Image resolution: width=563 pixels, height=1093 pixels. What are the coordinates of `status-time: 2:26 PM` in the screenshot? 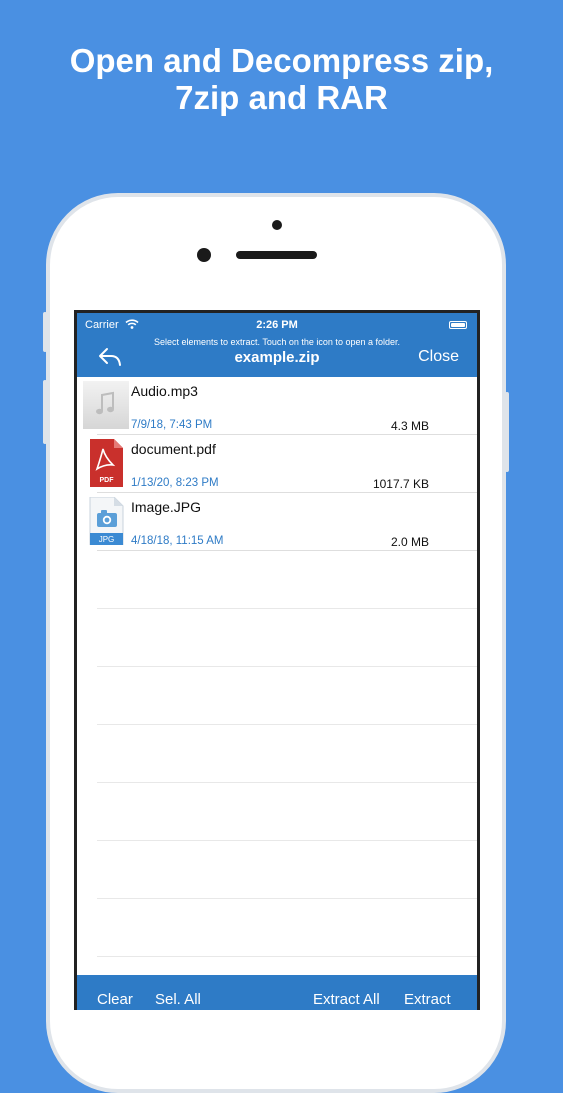 It's located at (277, 325).